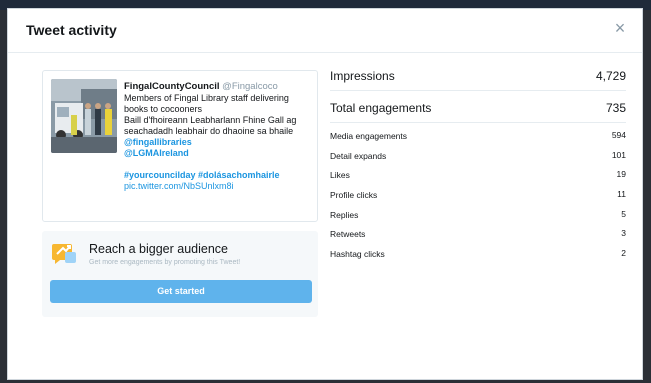  Describe the element at coordinates (71, 30) in the screenshot. I see `modal-title: Tweet activity` at that location.